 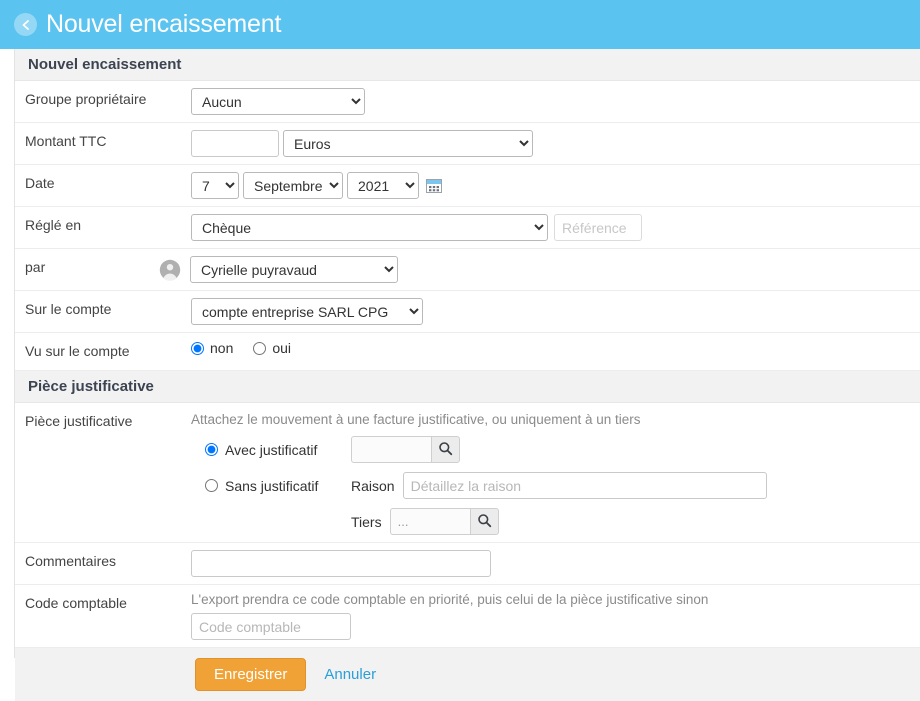 What do you see at coordinates (434, 186) in the screenshot?
I see `calendar-icon` at bounding box center [434, 186].